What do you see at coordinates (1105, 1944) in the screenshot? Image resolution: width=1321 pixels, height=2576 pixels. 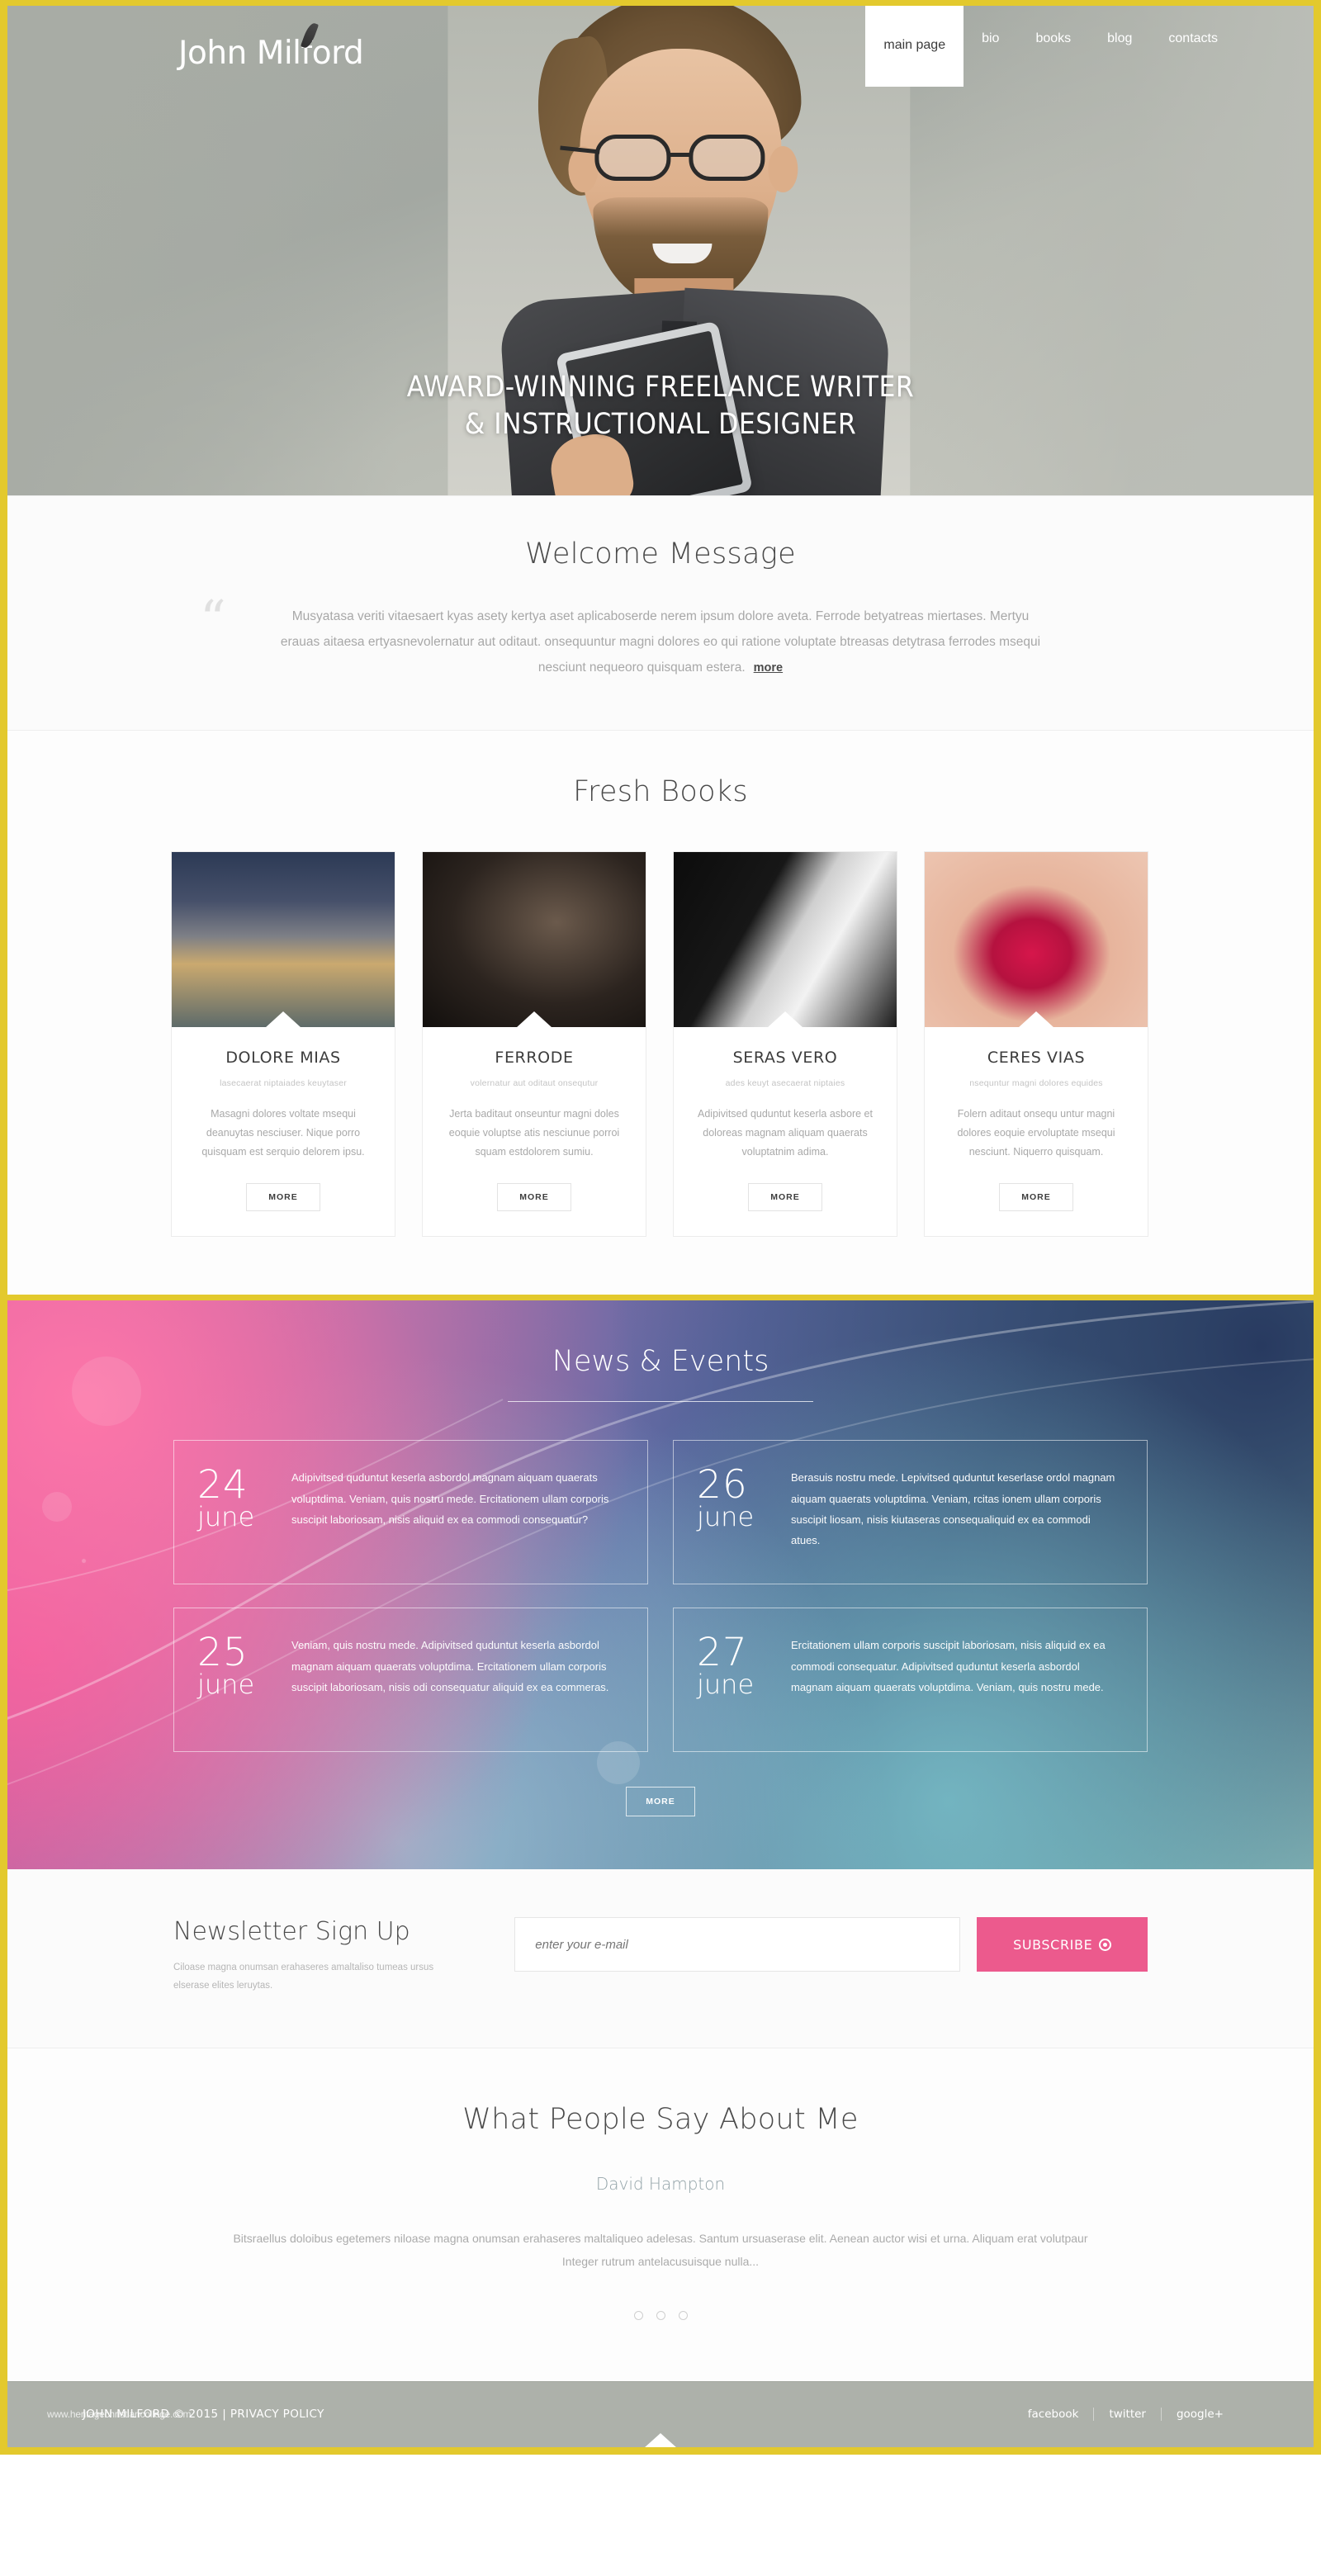 I see `arrow-circle-icon` at bounding box center [1105, 1944].